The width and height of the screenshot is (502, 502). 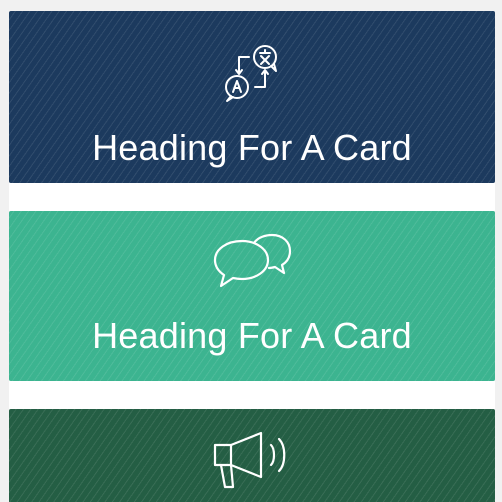 What do you see at coordinates (252, 462) in the screenshot?
I see `megaphone-icon` at bounding box center [252, 462].